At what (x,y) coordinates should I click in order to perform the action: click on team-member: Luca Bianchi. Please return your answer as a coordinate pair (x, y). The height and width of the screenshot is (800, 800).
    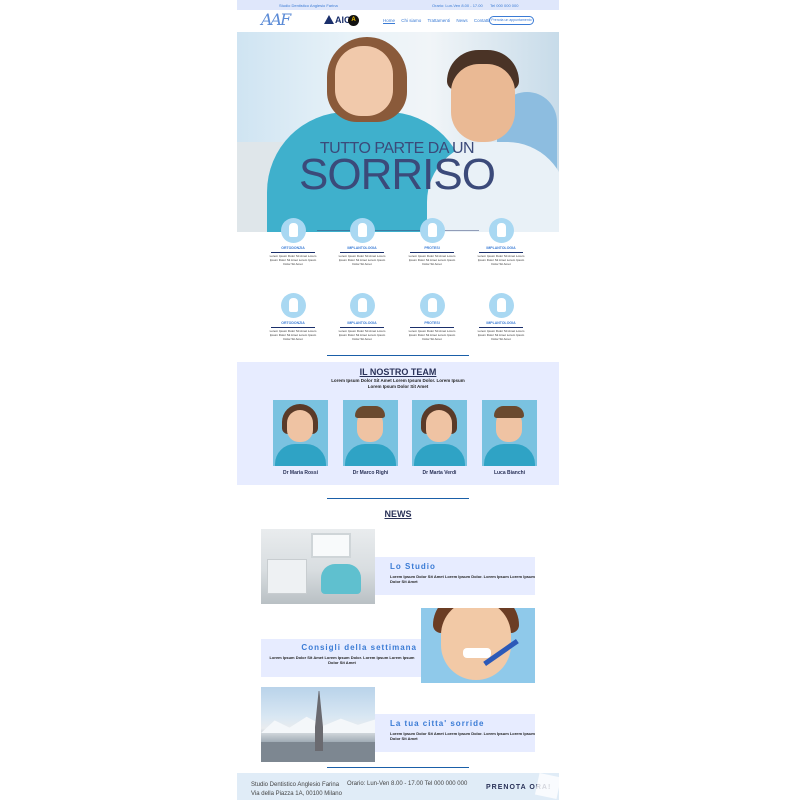
    Looking at the image, I should click on (509, 438).